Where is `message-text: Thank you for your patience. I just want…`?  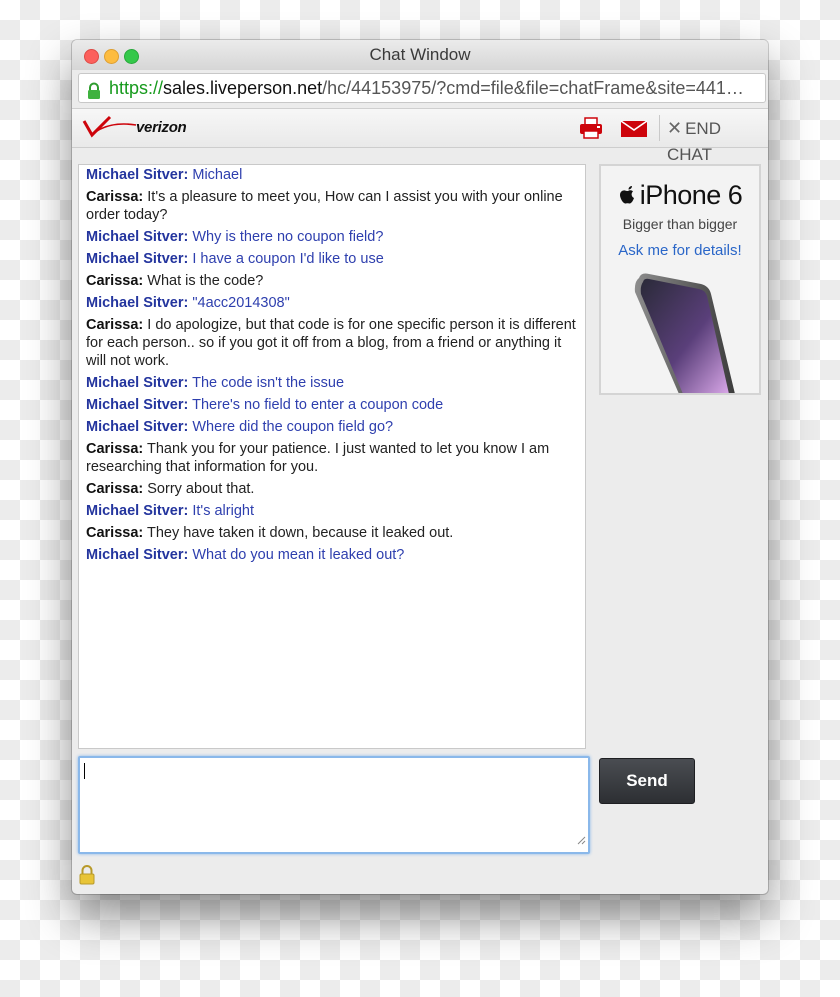
message-text: Thank you for your patience. I just want… is located at coordinates (318, 458).